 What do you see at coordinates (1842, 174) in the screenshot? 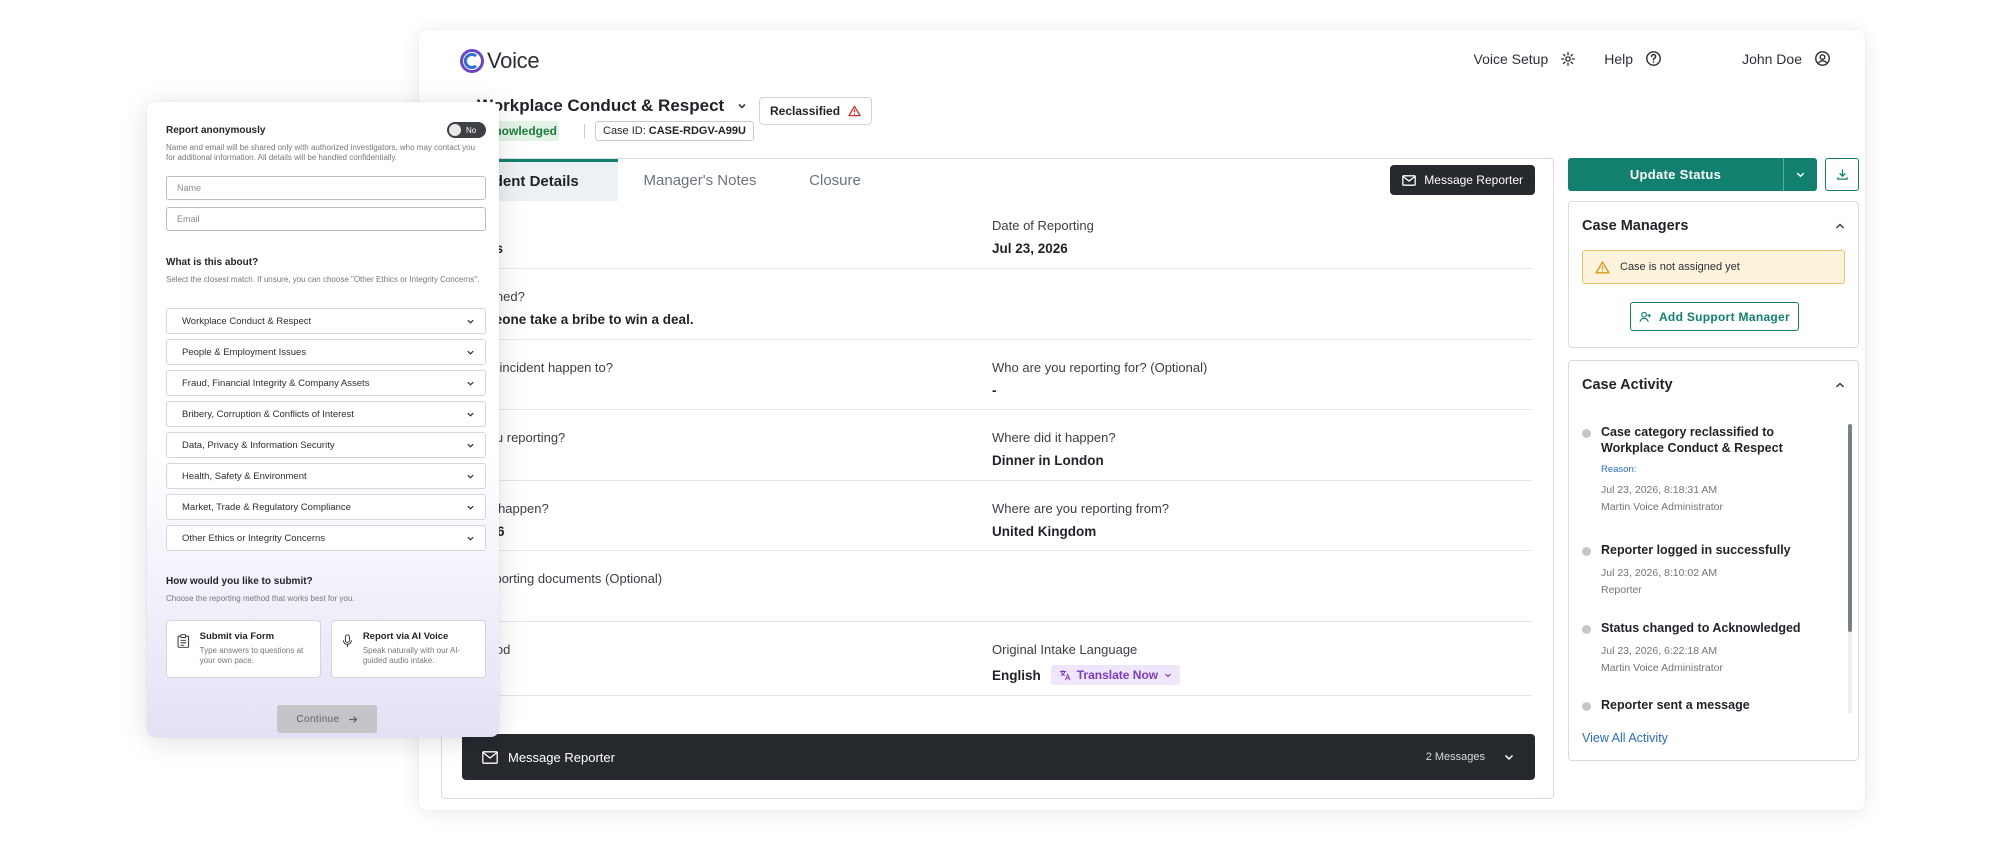
I see `download-button` at bounding box center [1842, 174].